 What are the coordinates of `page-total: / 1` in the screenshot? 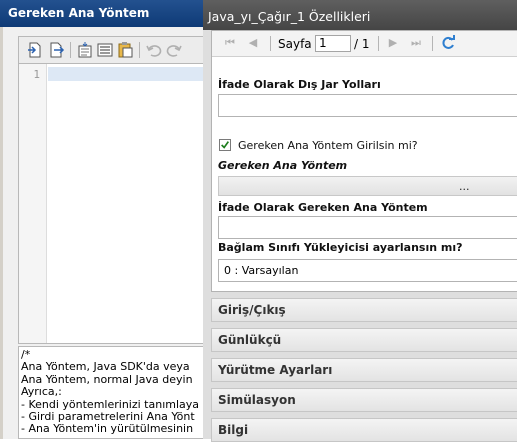 It's located at (362, 44).